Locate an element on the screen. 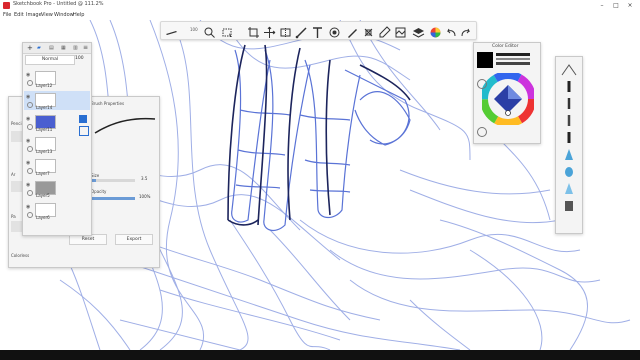 The image size is (640, 360). layer-name: Layer13 is located at coordinates (44, 151).